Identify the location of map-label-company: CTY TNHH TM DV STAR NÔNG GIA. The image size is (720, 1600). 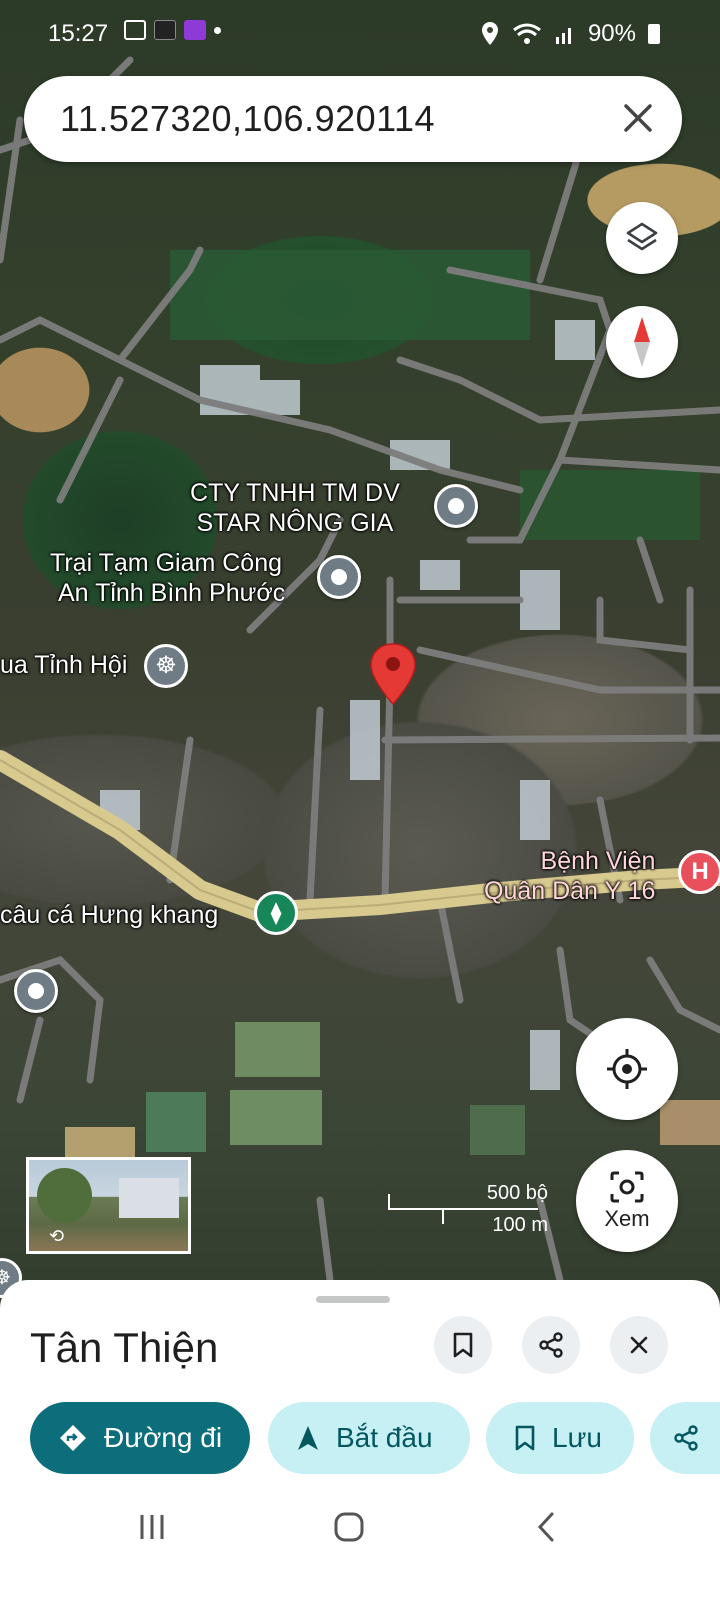
(295, 508).